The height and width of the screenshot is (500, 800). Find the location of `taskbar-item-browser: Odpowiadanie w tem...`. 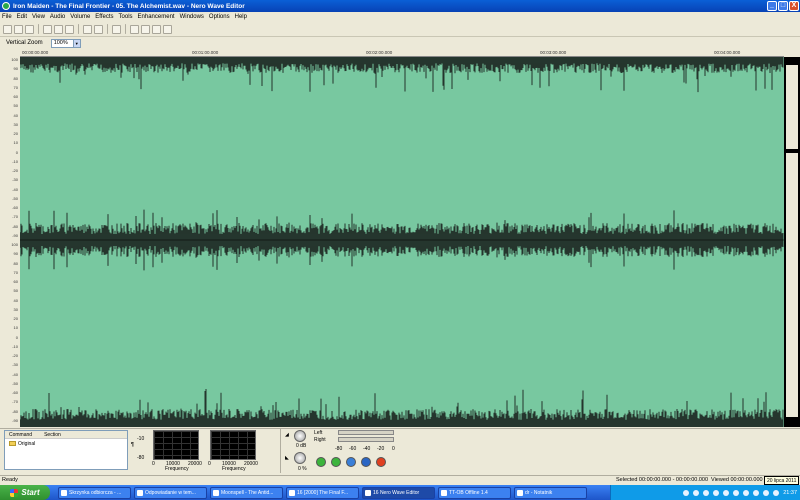

taskbar-item-browser: Odpowiadanie w tem... is located at coordinates (170, 492).